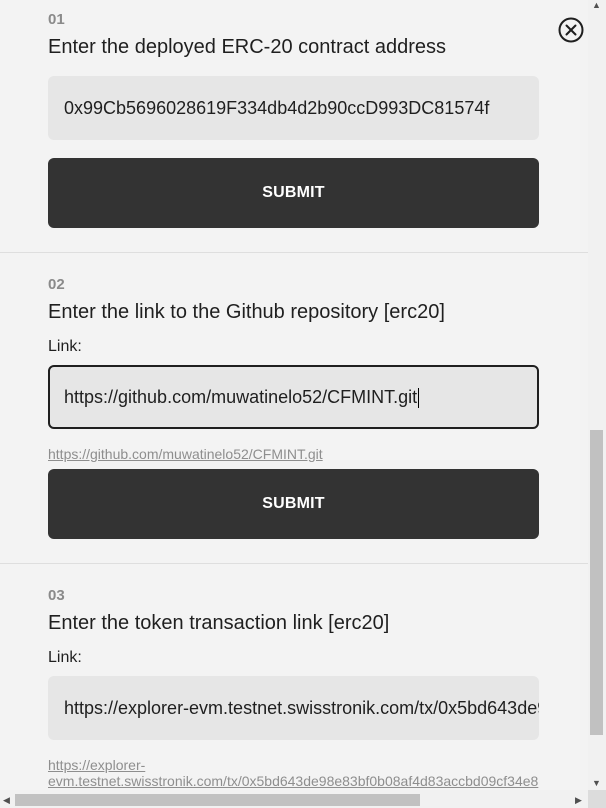  What do you see at coordinates (419, 398) in the screenshot?
I see `text-caret` at bounding box center [419, 398].